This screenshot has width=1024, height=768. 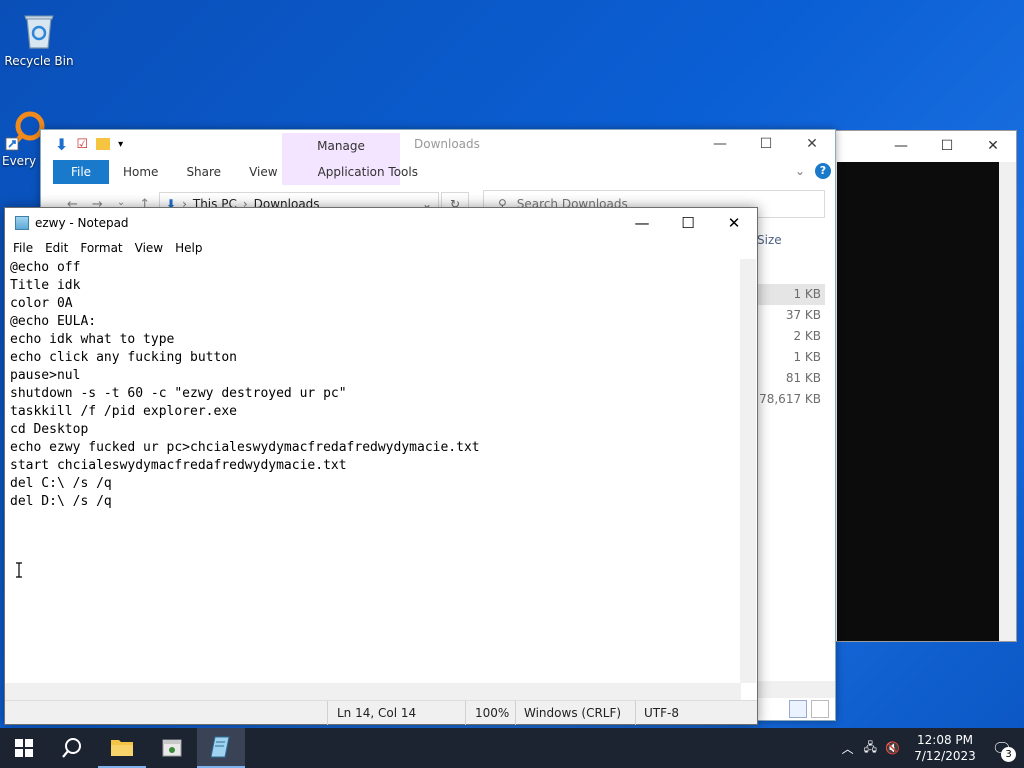 I want to click on qat-dropdown-icon: ▾, so click(x=120, y=144).